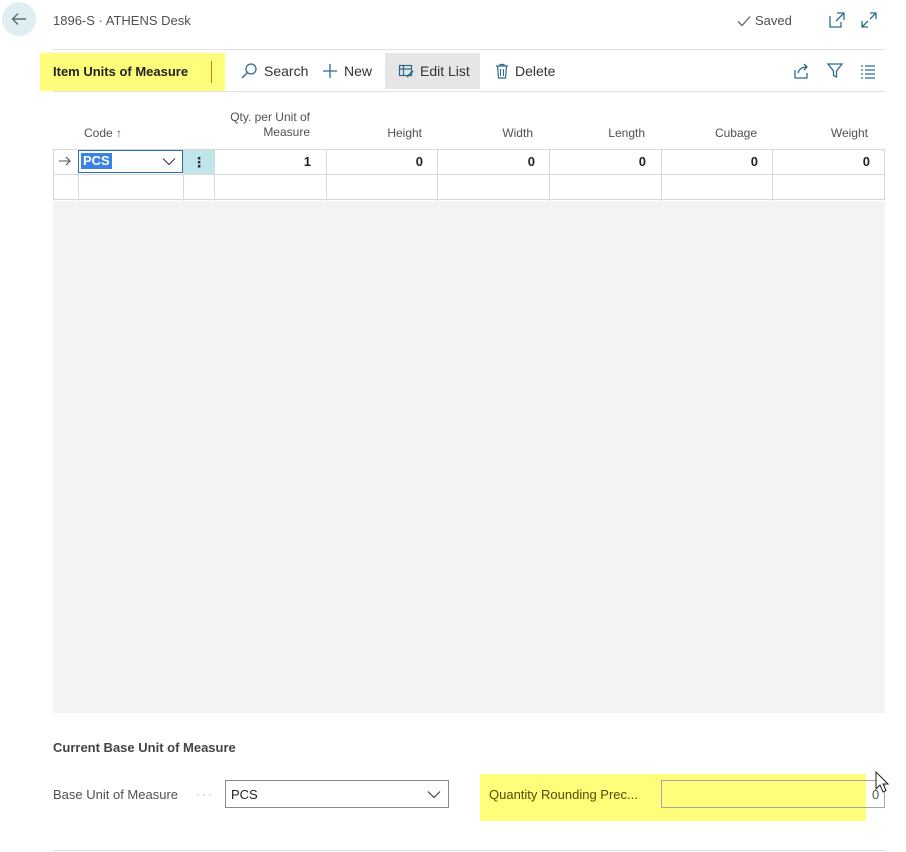 The height and width of the screenshot is (852, 906). I want to click on cubage-cell: 0, so click(709, 161).